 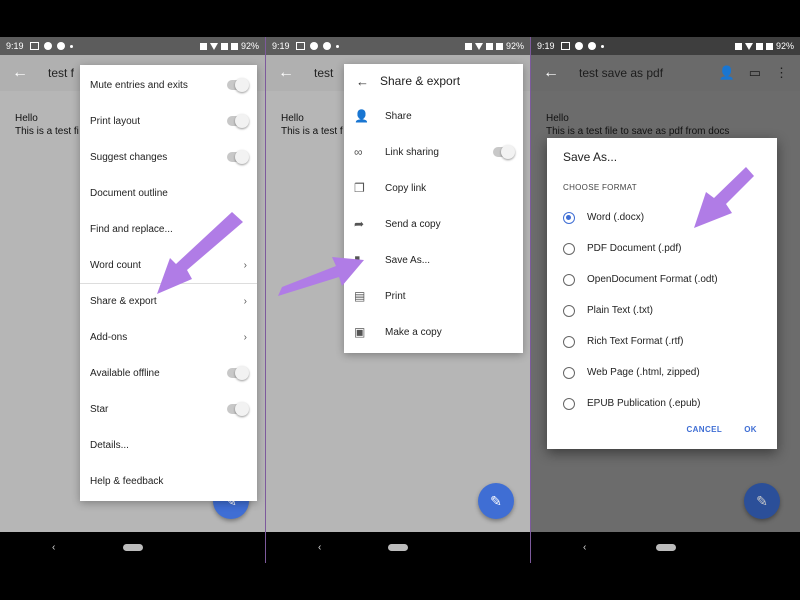 What do you see at coordinates (750, 429) in the screenshot?
I see `ok-button: OK` at bounding box center [750, 429].